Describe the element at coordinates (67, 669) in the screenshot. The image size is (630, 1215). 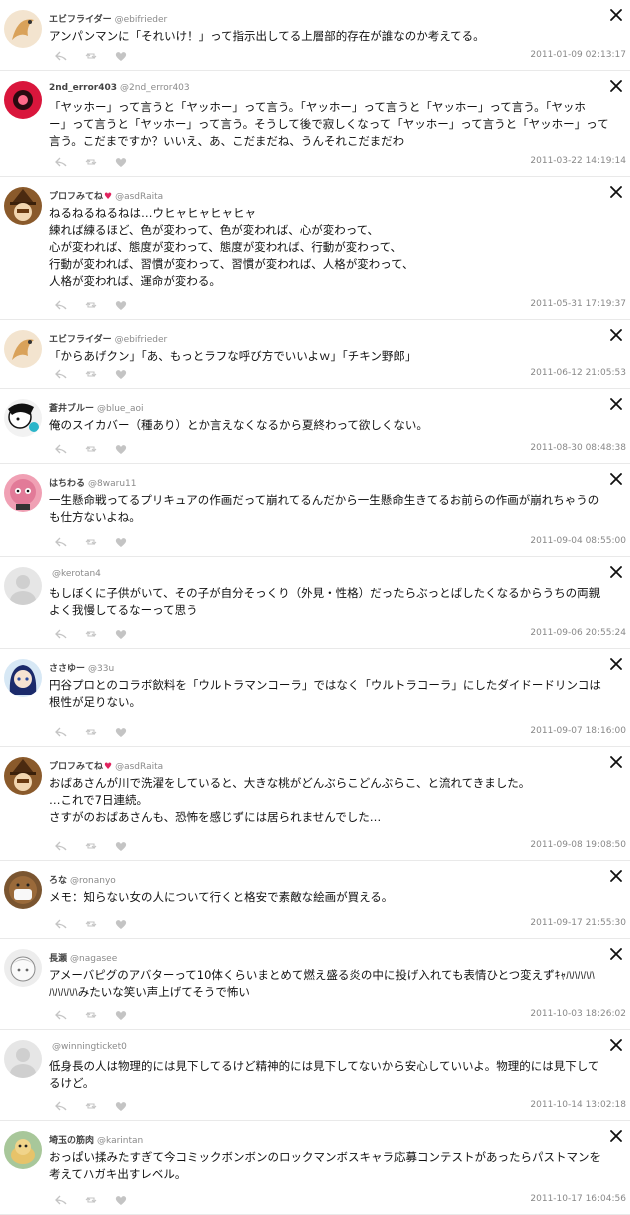
I see `display-name: ささゆー` at that location.